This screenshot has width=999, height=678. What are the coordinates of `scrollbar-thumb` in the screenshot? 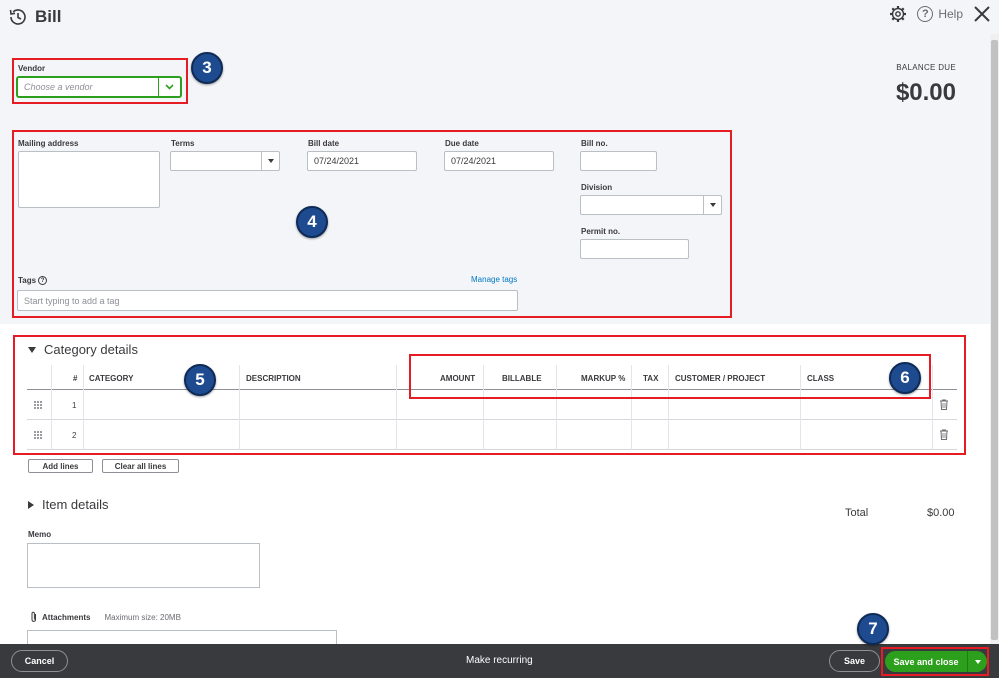 It's located at (994, 340).